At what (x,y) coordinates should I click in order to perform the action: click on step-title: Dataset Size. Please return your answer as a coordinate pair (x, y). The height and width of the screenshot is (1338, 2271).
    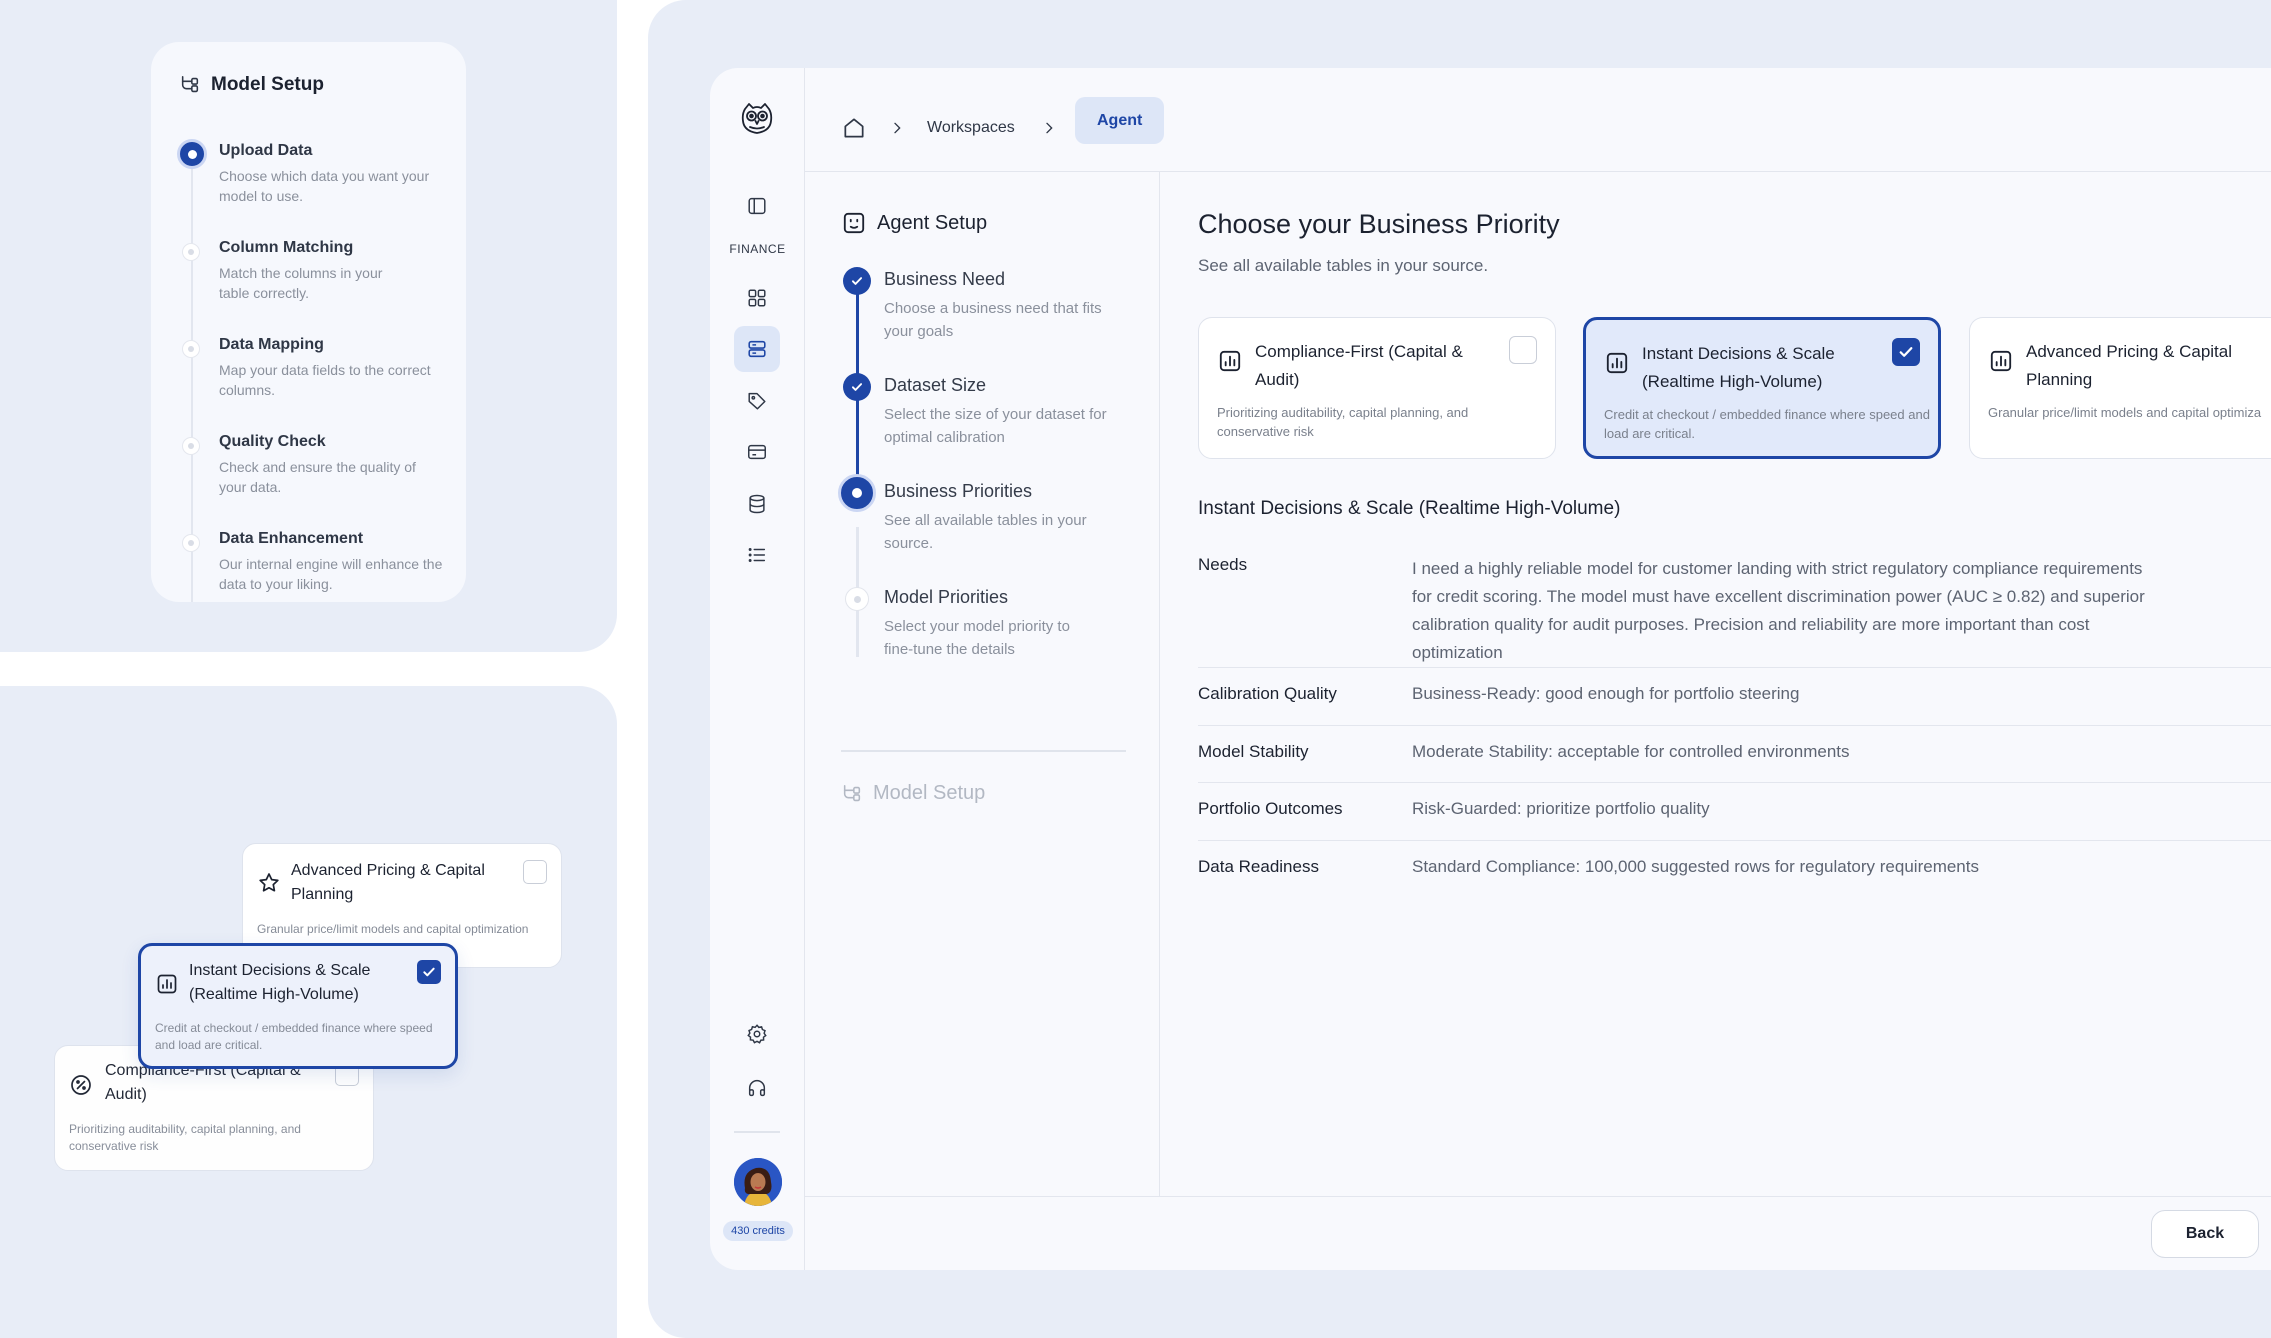
    Looking at the image, I should click on (935, 385).